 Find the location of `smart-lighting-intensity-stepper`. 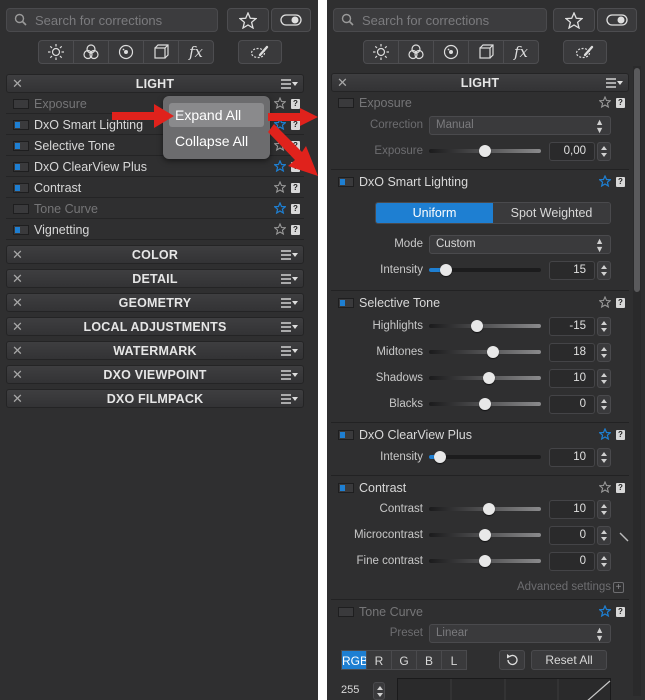

smart-lighting-intensity-stepper is located at coordinates (604, 270).